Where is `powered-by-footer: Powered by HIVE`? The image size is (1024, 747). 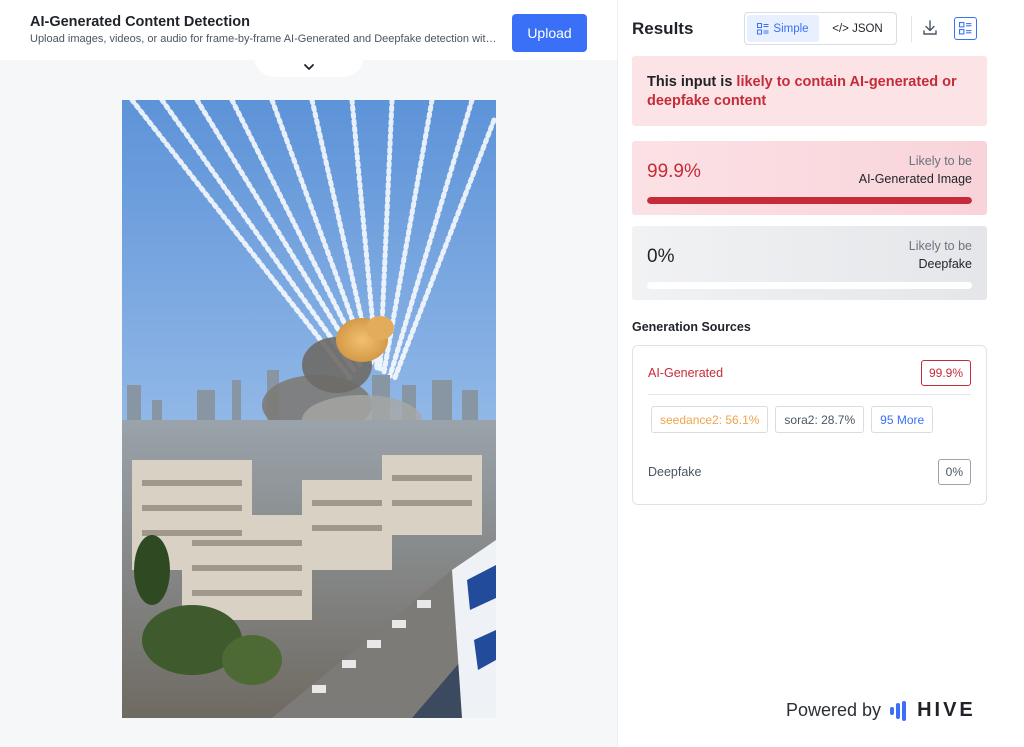 powered-by-footer: Powered by HIVE is located at coordinates (881, 710).